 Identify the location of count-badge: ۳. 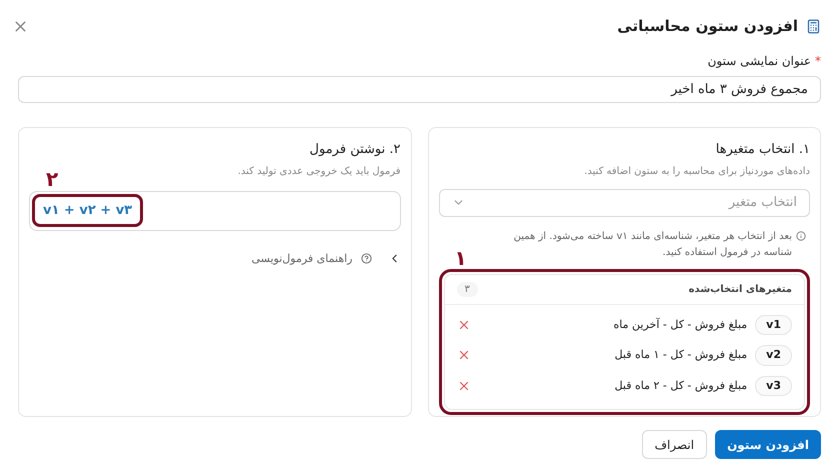
(467, 289).